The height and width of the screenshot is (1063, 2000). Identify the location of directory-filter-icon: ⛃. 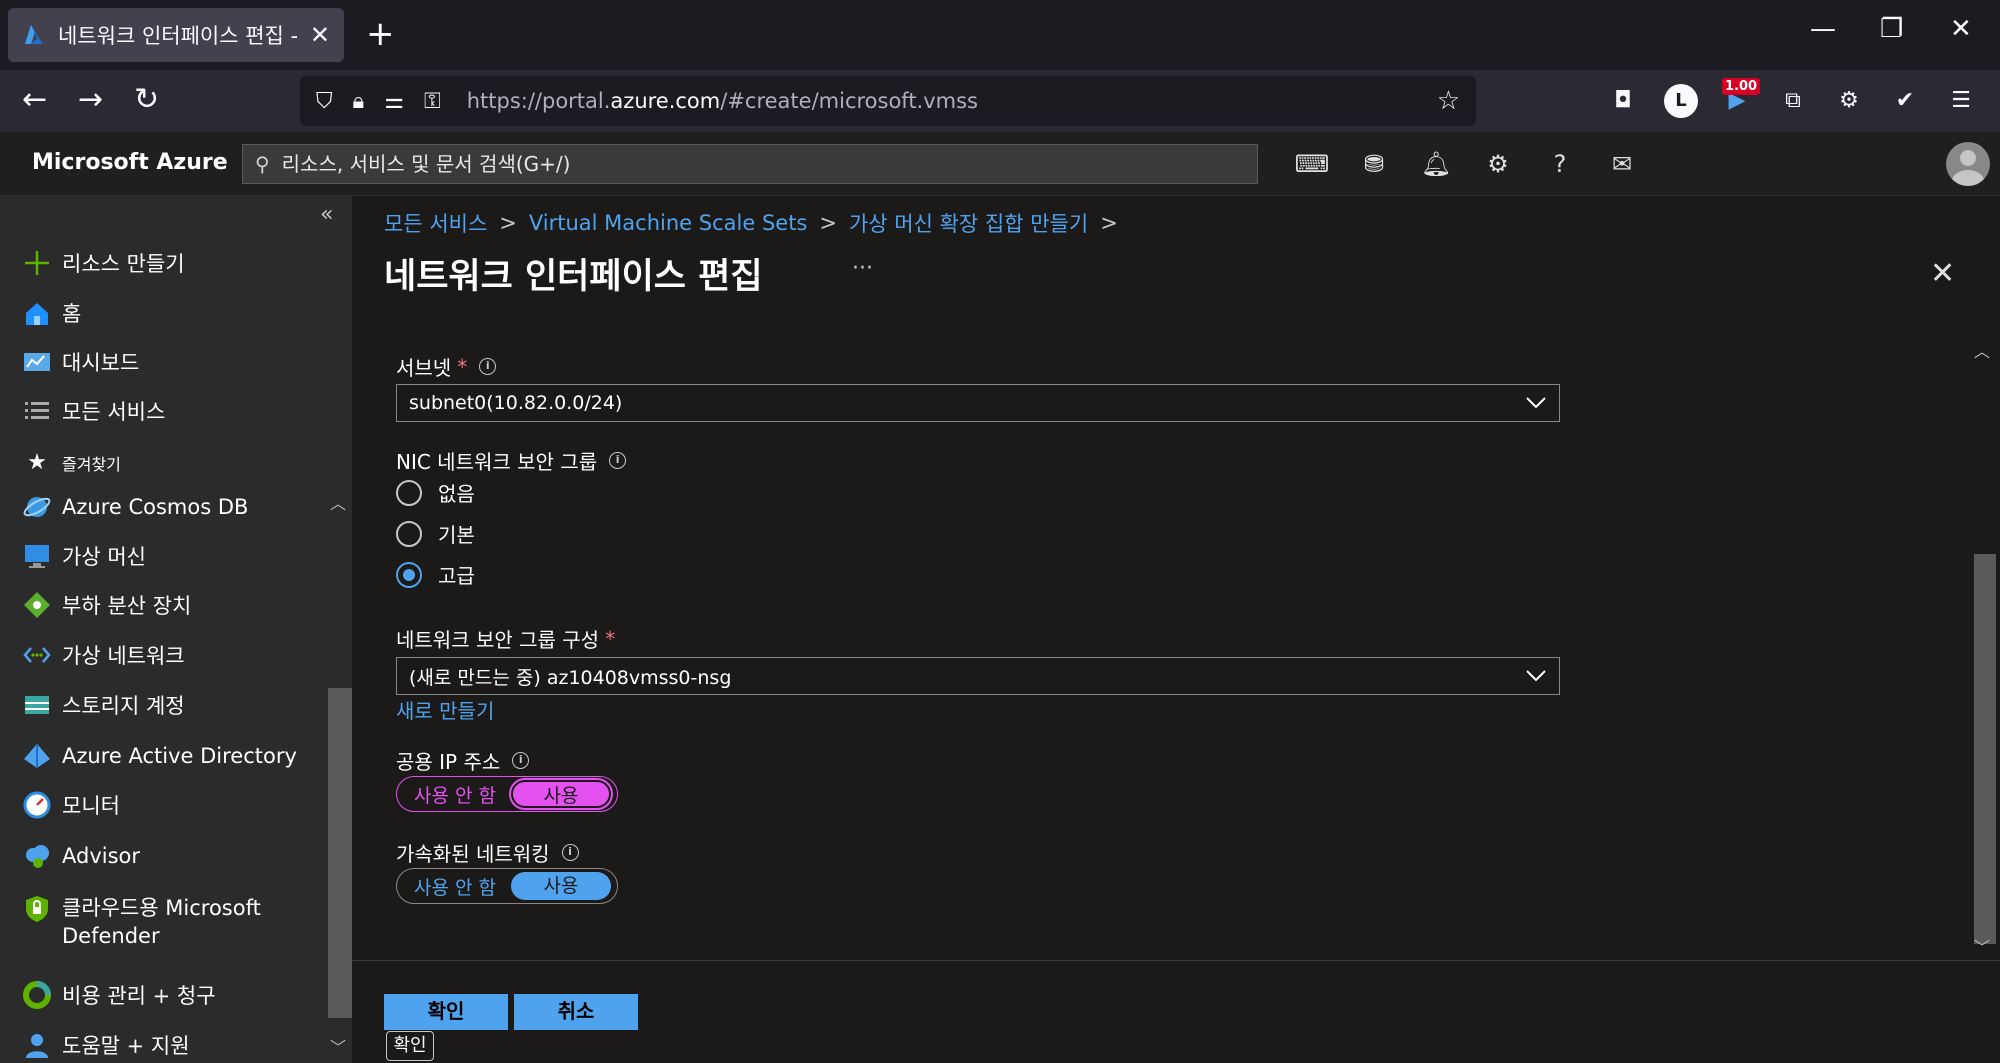
(1374, 164).